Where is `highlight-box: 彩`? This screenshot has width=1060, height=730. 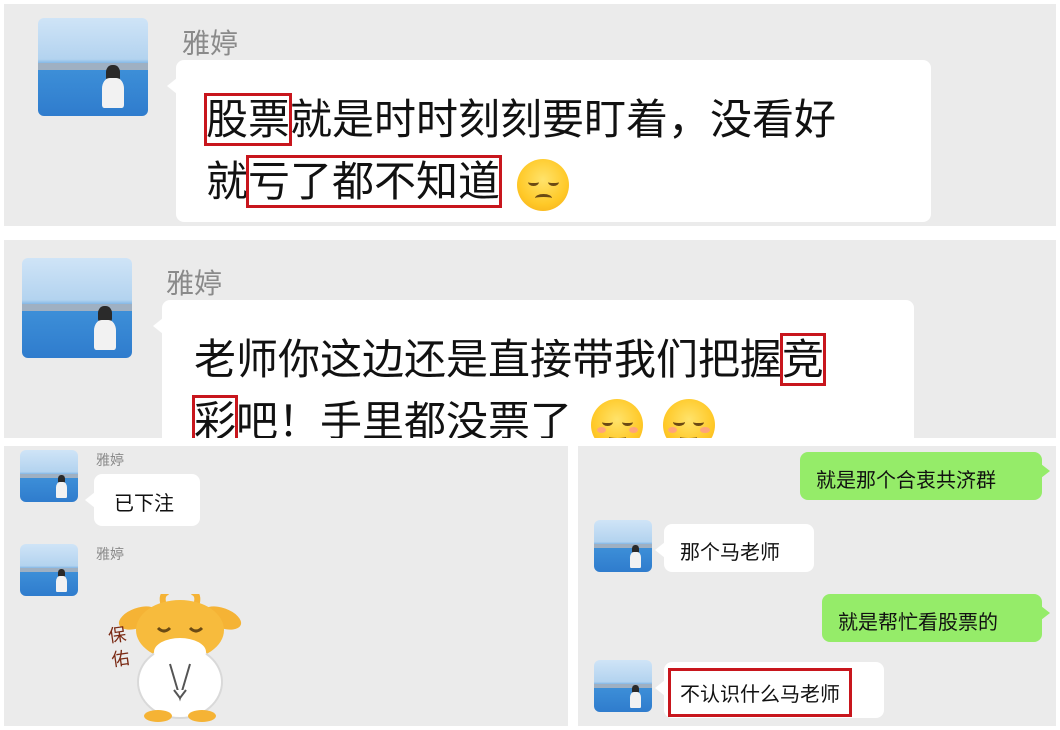
highlight-box: 彩 is located at coordinates (215, 416).